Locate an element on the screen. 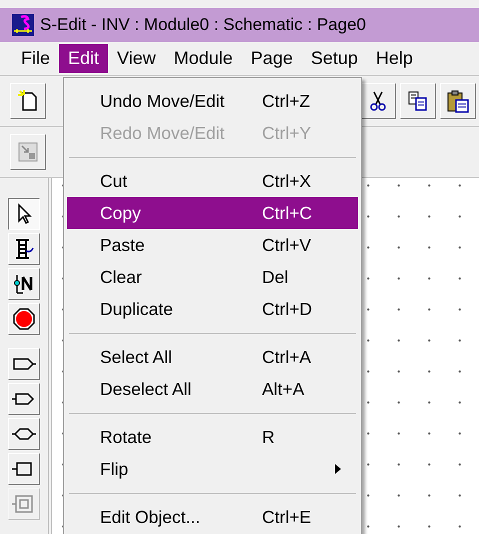 The height and width of the screenshot is (534, 479). resize-icon is located at coordinates (28, 152).